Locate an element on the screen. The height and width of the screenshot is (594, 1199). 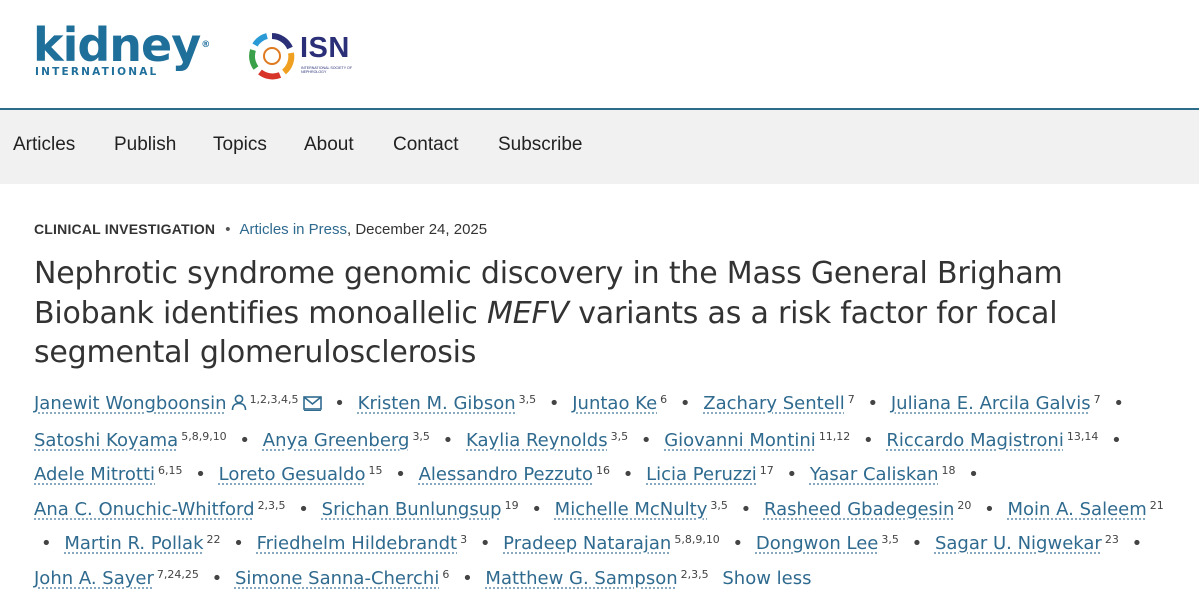
author-name-link: Riccardo Magistroni is located at coordinates (974, 440).